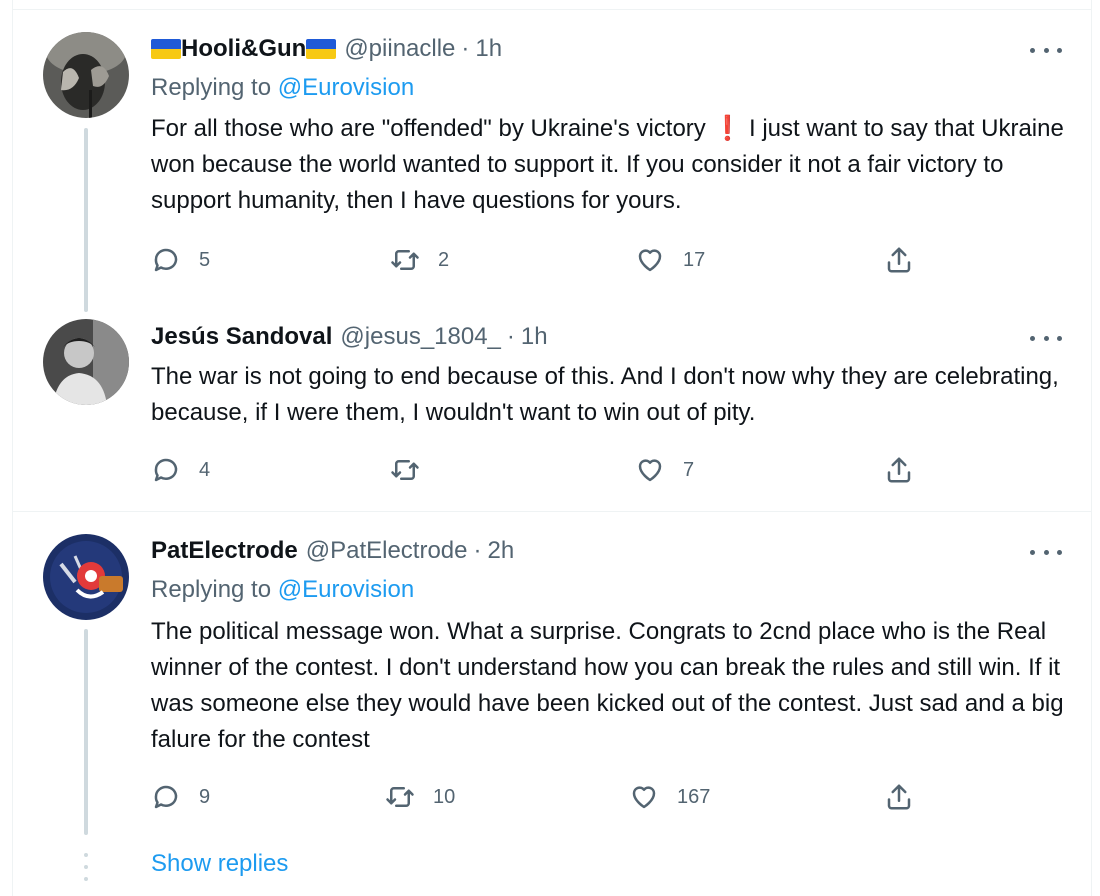 The image size is (1100, 896). Describe the element at coordinates (180, 260) in the screenshot. I see `reply-button: 5` at that location.